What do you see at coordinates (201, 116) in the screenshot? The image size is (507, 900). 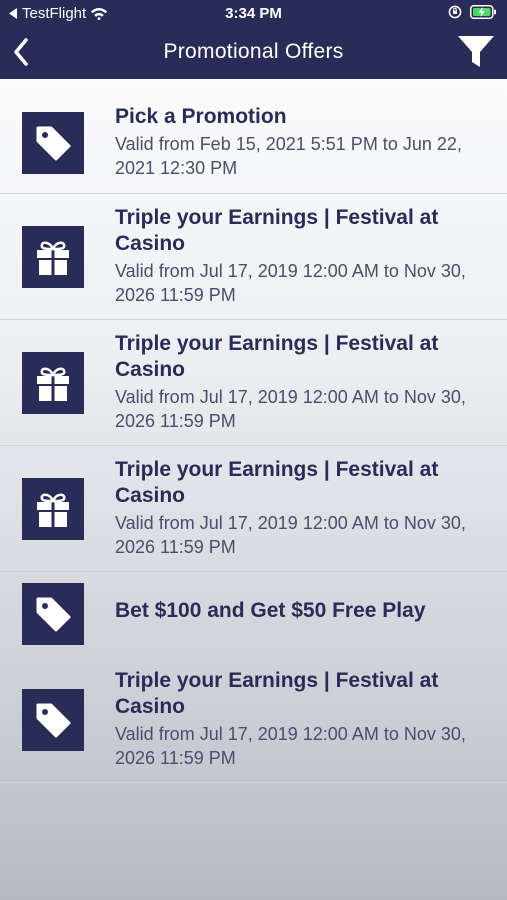 I see `promotion-title: Pick a Promotion` at bounding box center [201, 116].